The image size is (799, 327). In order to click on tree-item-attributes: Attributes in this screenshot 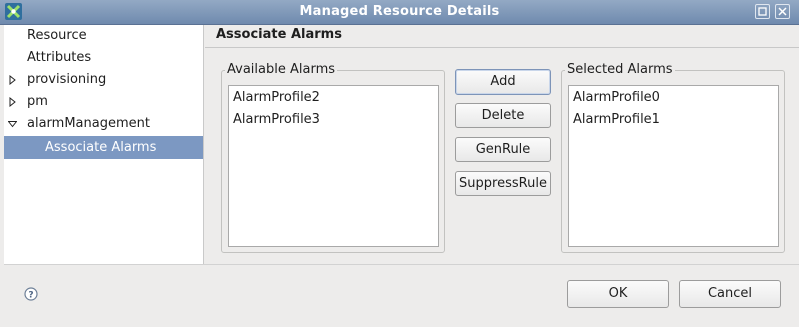, I will do `click(103, 58)`.